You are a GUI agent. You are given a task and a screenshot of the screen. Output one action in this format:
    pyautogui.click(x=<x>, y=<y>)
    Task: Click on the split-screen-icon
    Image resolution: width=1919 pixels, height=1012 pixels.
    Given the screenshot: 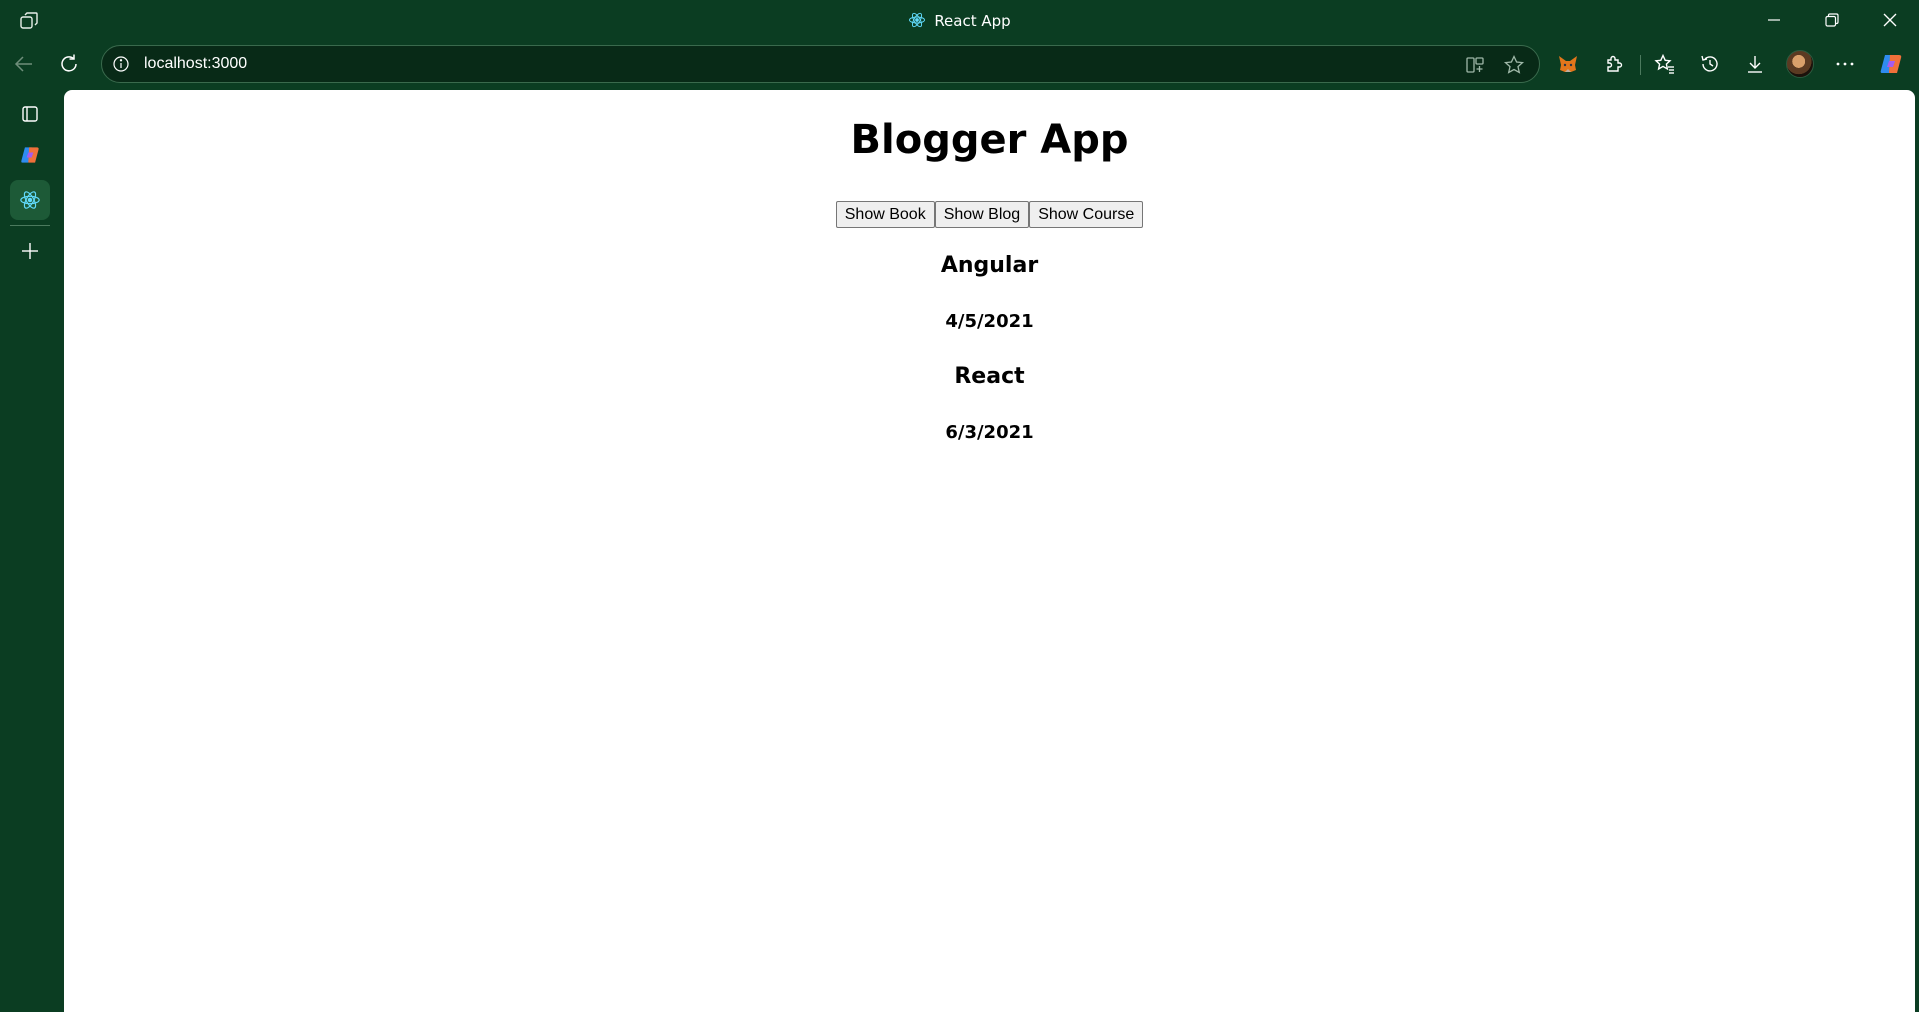 What is the action you would take?
    pyautogui.click(x=1475, y=65)
    